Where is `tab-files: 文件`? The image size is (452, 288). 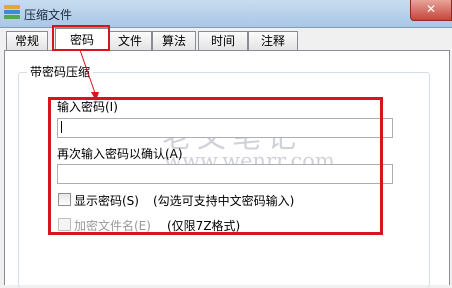
tab-files: 文件 is located at coordinates (130, 40).